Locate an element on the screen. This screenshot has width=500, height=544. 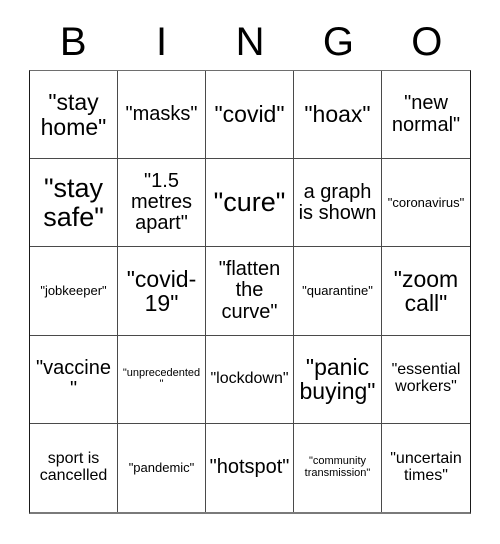
bingo-cell-label: "stay home" is located at coordinates (73, 114).